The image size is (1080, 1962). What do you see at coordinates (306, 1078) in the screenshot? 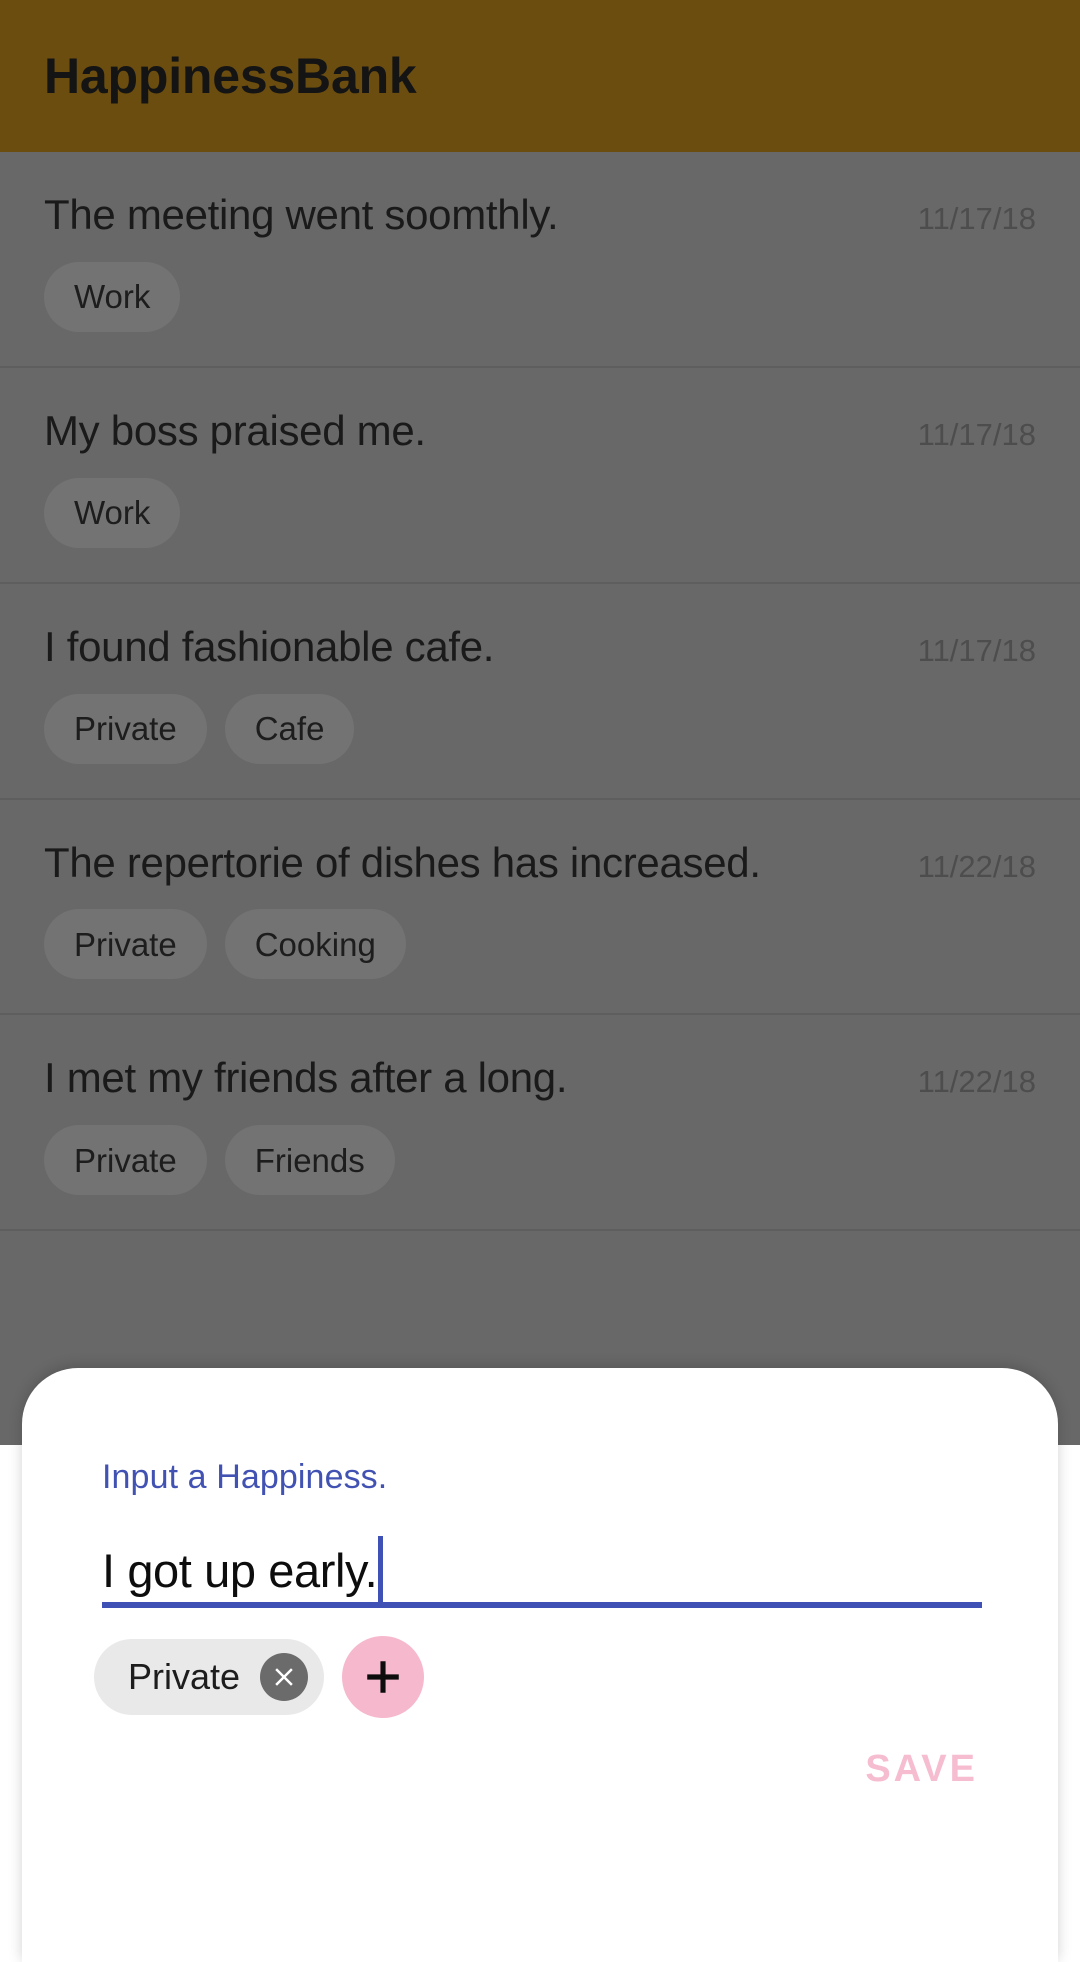
I see `list-item-title: I met my friends after a long.` at bounding box center [306, 1078].